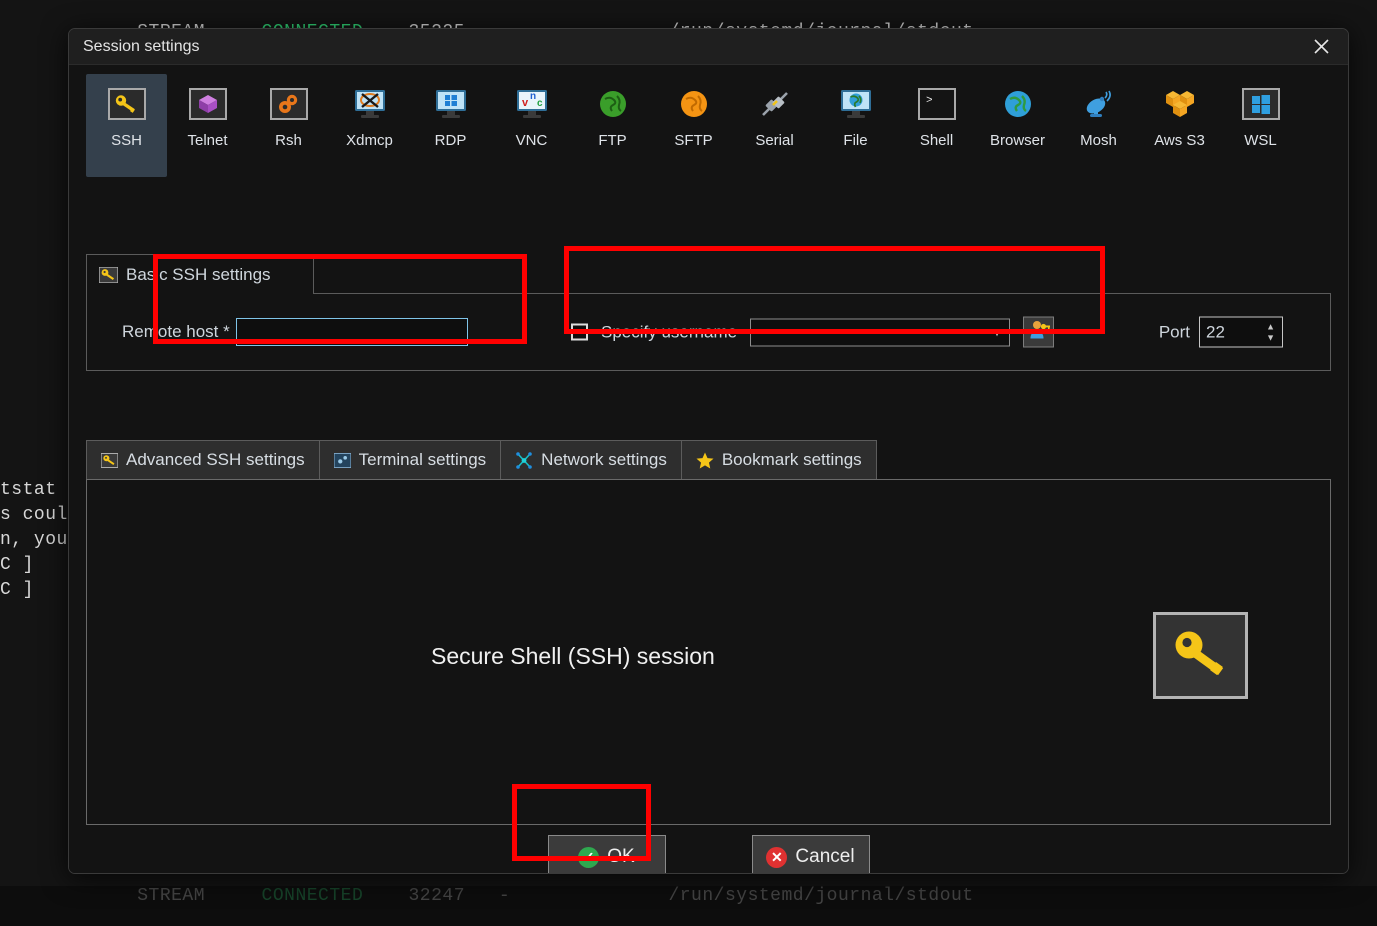 The height and width of the screenshot is (926, 1377). I want to click on dialog-titlebar: Session settings, so click(708, 47).